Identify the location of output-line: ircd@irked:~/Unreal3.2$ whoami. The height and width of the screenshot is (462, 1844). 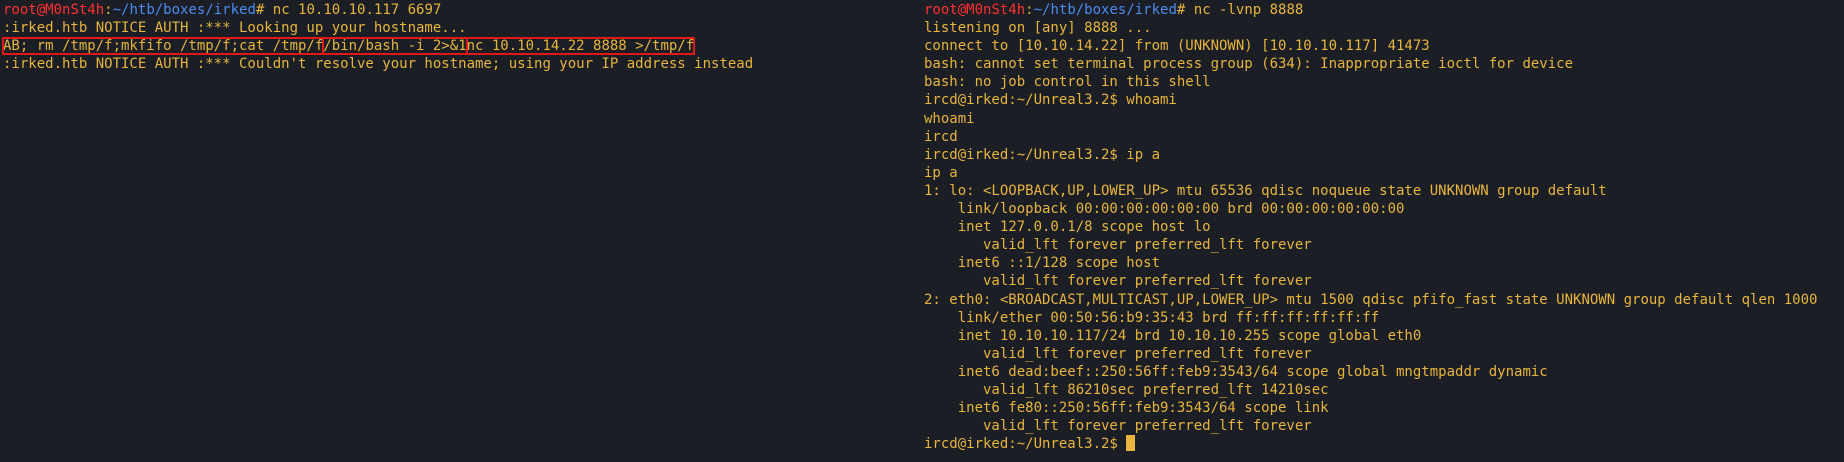
(1050, 100).